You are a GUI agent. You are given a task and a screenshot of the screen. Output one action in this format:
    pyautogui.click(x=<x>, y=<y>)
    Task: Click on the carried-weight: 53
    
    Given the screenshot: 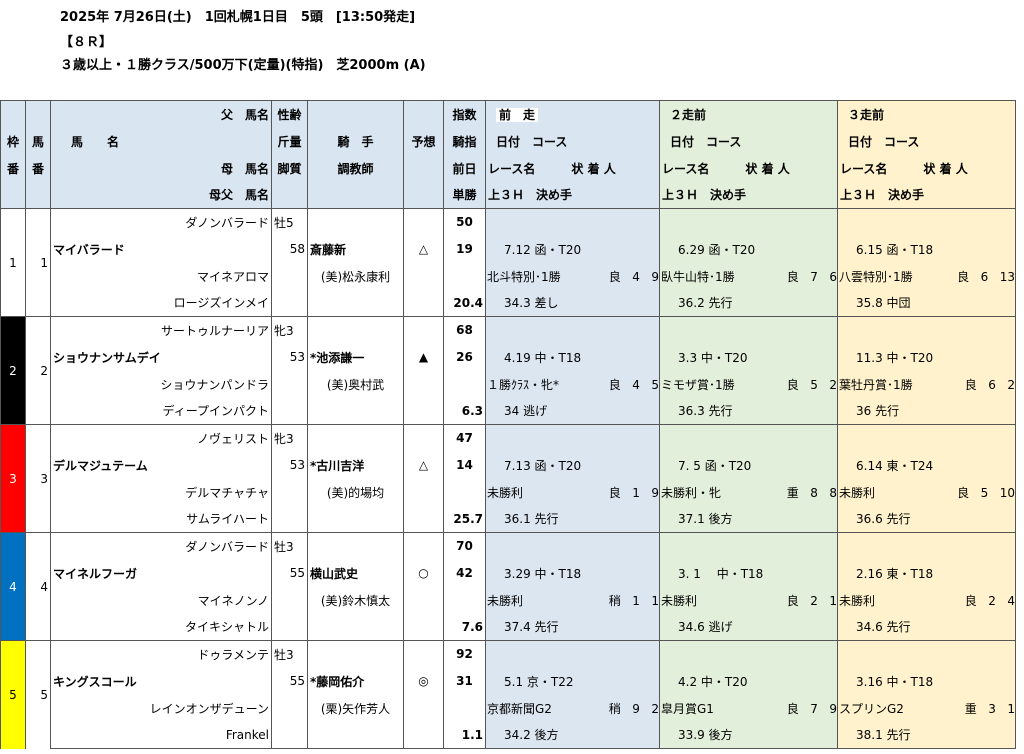 What is the action you would take?
    pyautogui.click(x=289, y=357)
    